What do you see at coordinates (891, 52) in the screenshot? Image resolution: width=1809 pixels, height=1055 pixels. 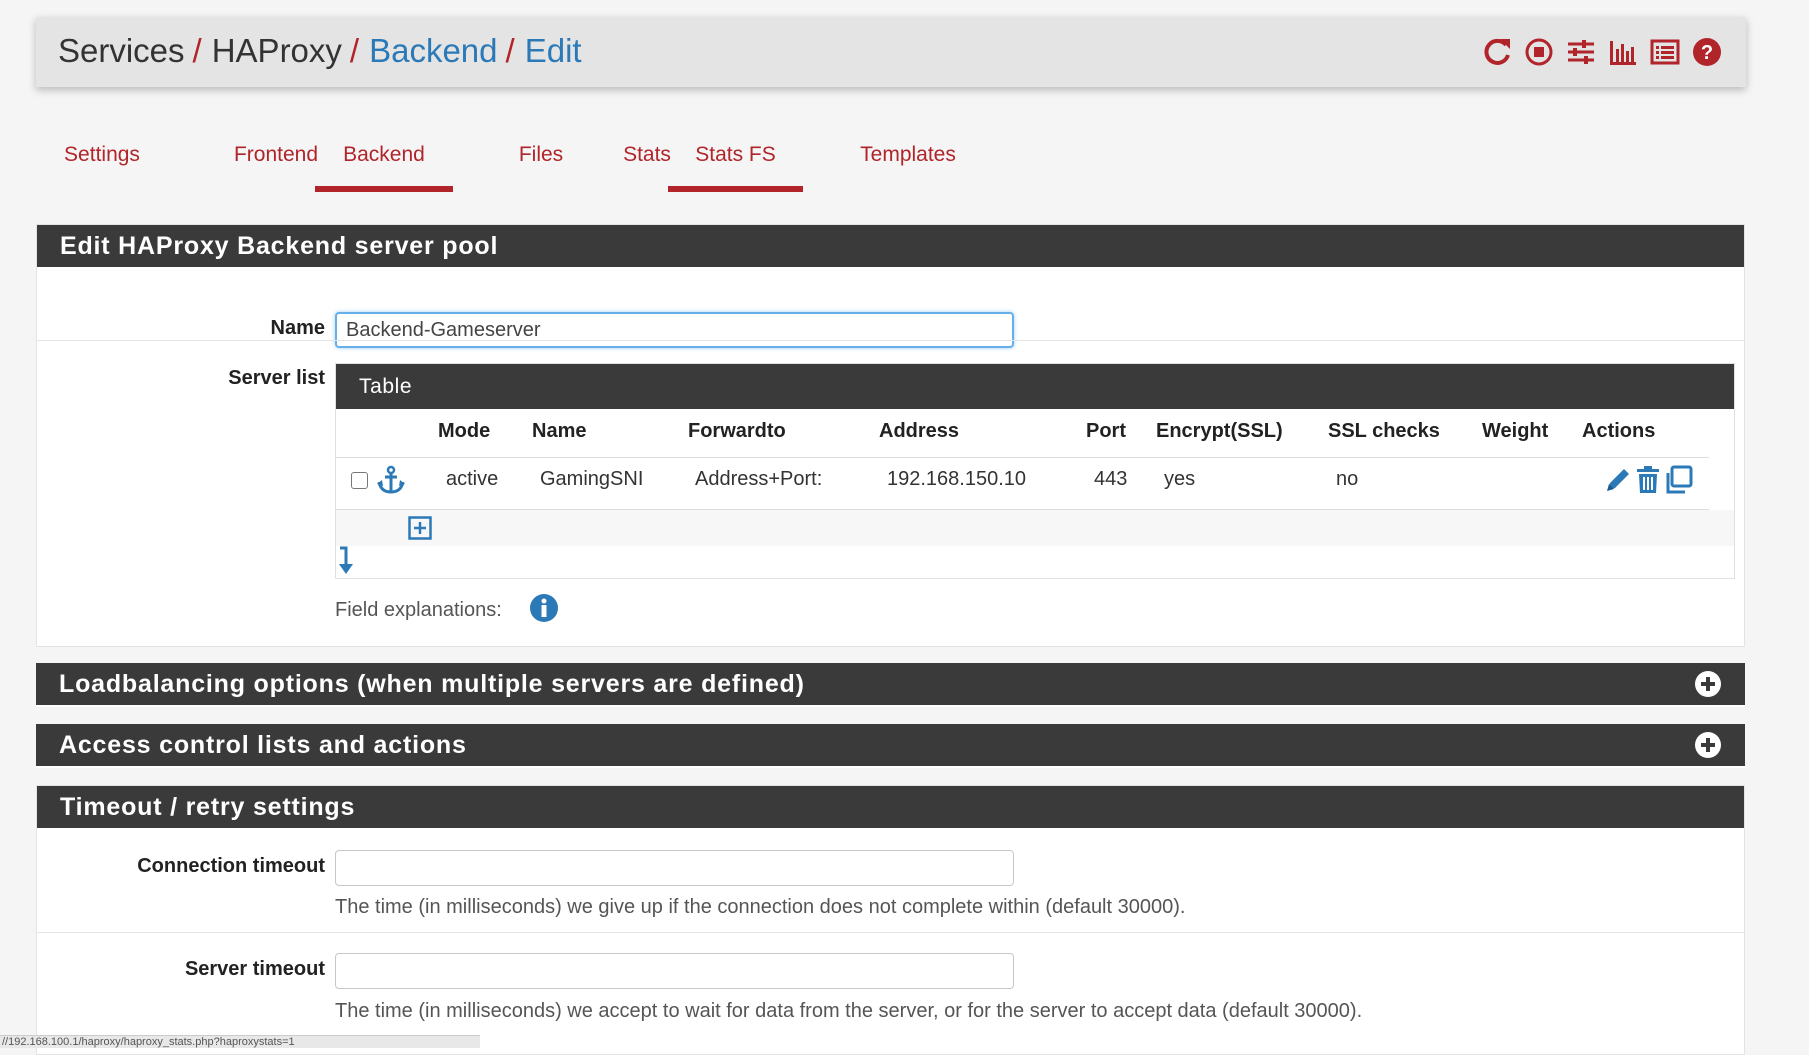 I see `breadcrumb-bar: Services / HAProxy / Backend / Edit ?` at bounding box center [891, 52].